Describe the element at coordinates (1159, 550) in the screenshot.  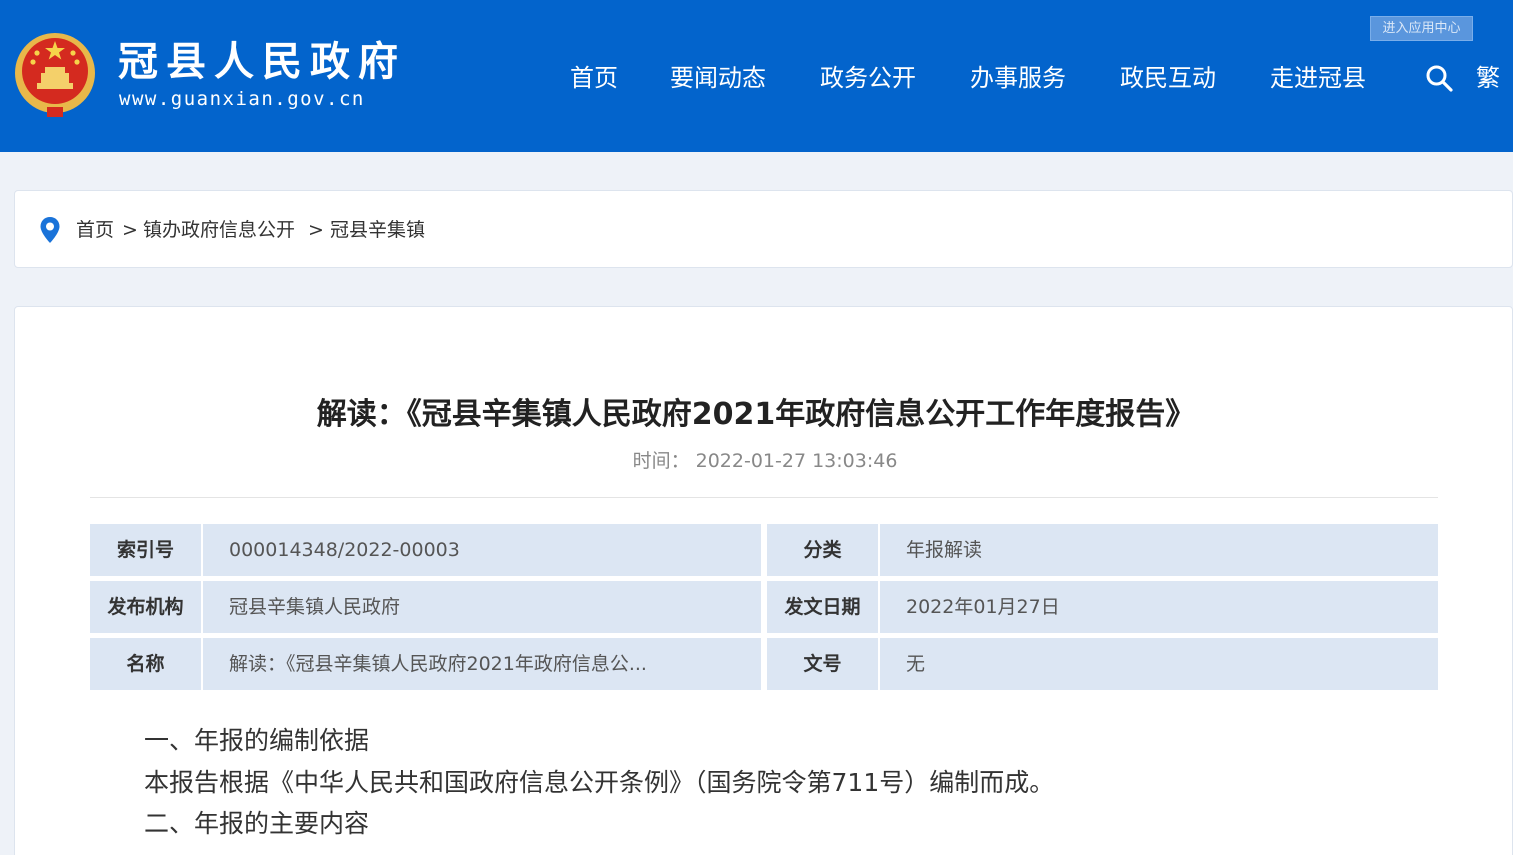
I see `meta-value-category: 年报解读` at that location.